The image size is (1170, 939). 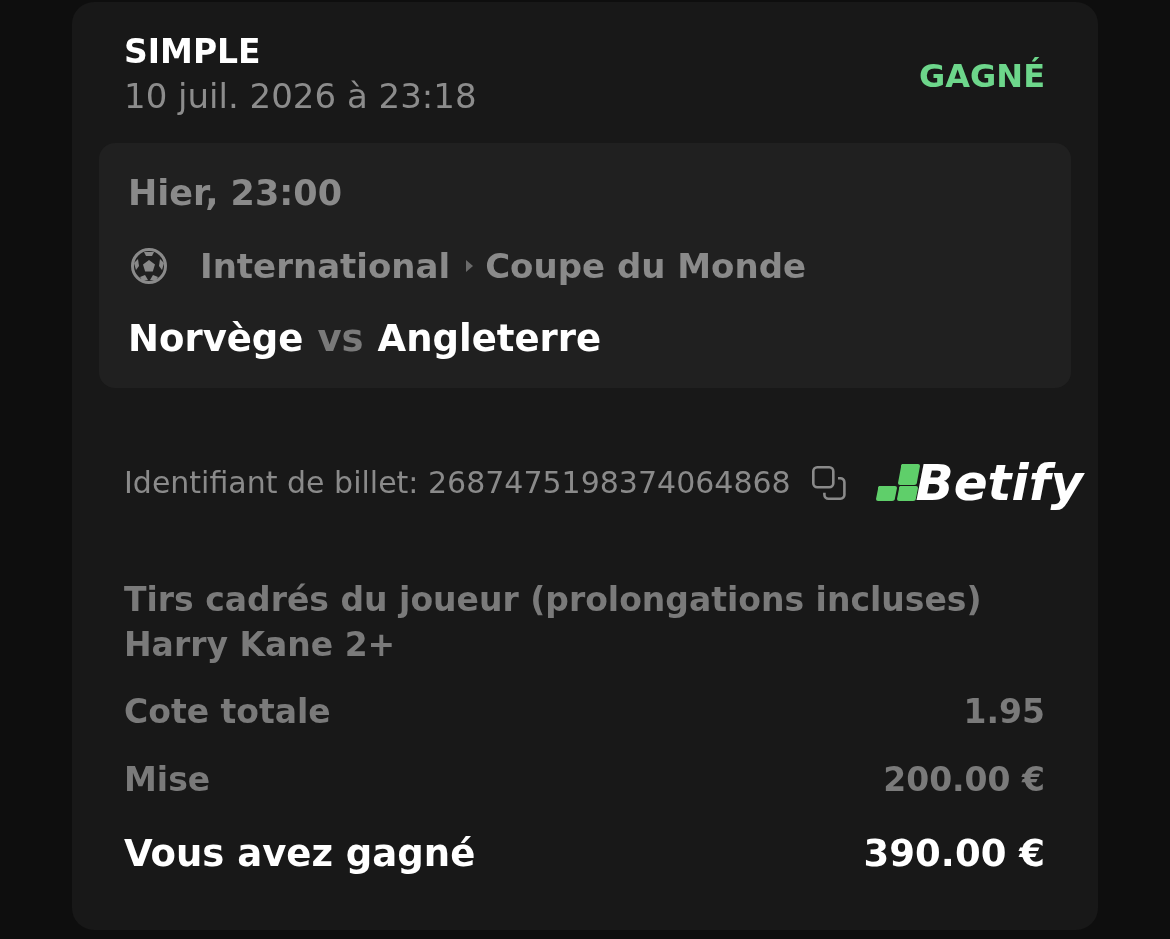 I want to click on ticket-id: Identifiant de billet: 2687475198374064868, so click(x=457, y=483).